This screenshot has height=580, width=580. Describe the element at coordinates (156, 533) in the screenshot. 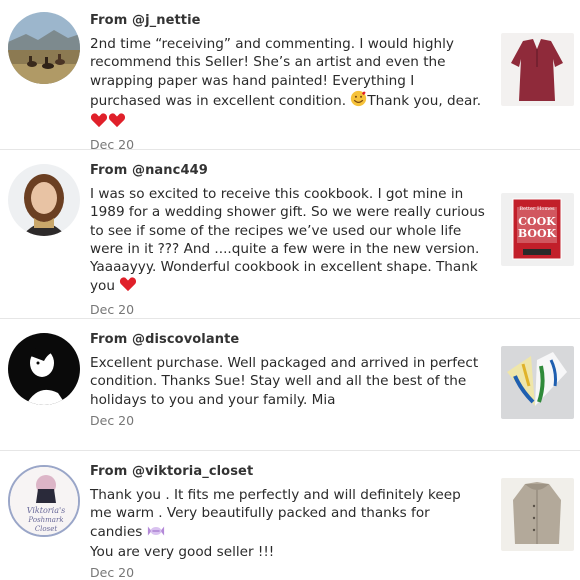

I see `candy-icon` at that location.